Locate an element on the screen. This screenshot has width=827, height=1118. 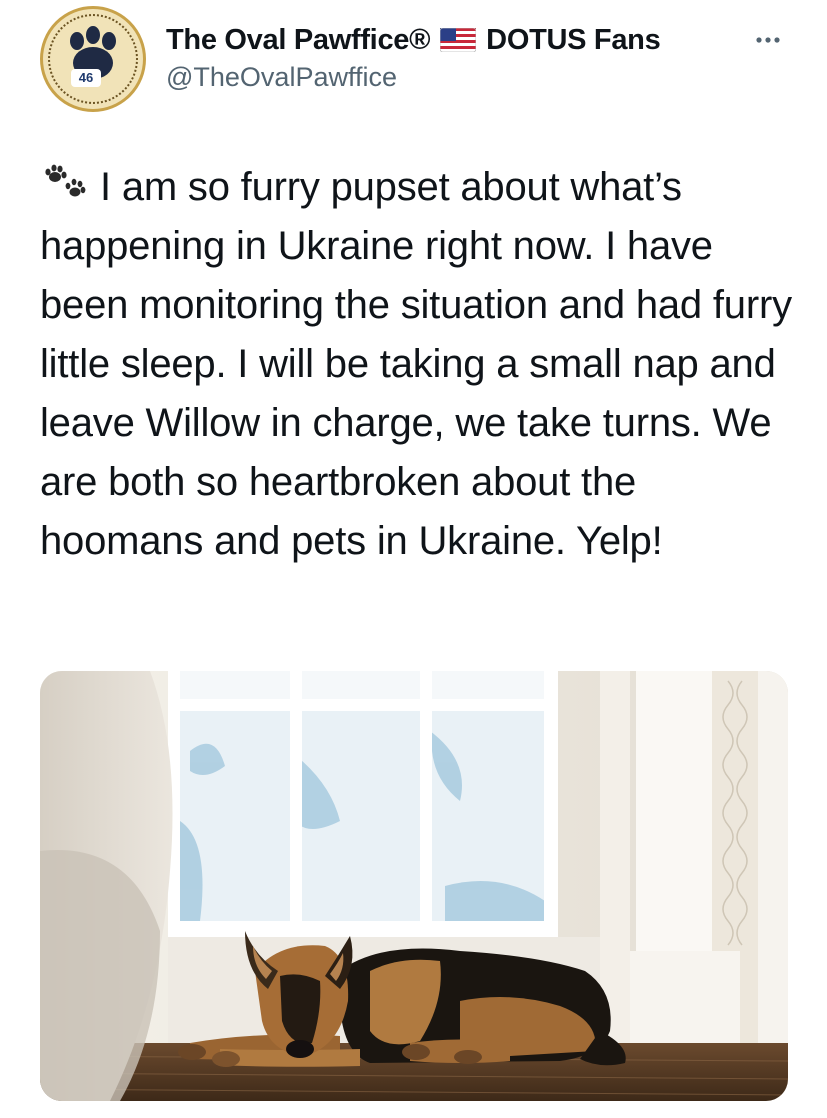
handle: @TheOvalPawffice is located at coordinates (281, 77).